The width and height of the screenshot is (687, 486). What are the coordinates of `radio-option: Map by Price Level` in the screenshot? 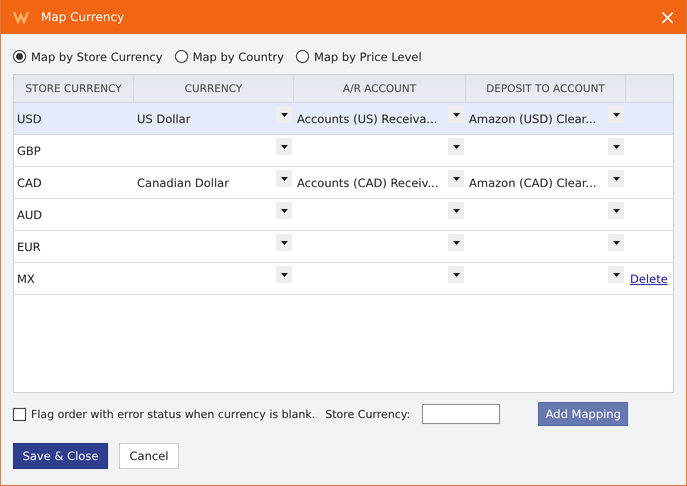 It's located at (359, 57).